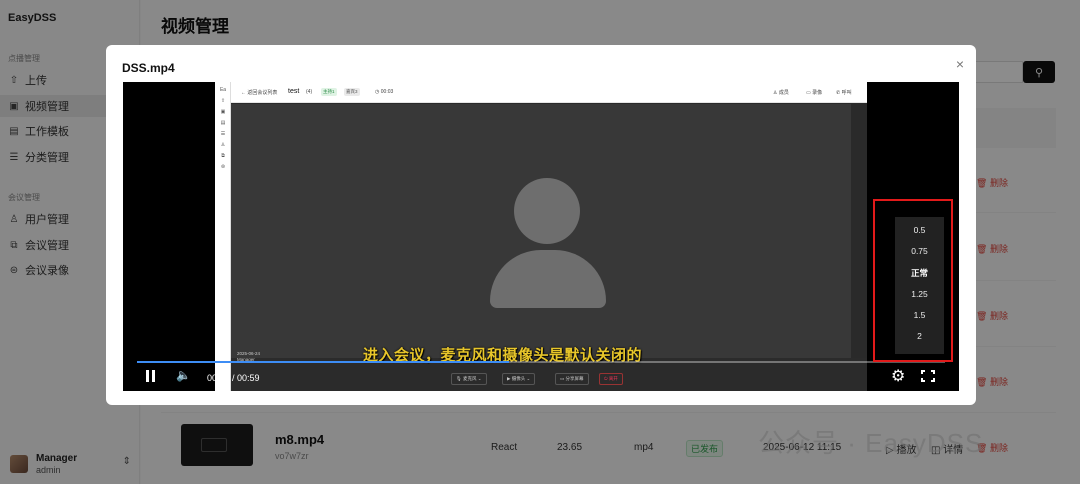 The height and width of the screenshot is (484, 1080). I want to click on frame-share: ▭ 分享屏幕, so click(572, 379).